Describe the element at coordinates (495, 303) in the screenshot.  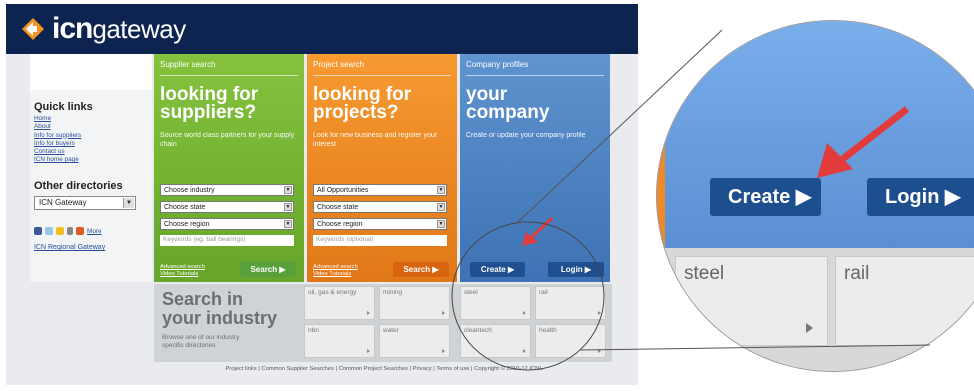
I see `tile-steel: steel` at that location.